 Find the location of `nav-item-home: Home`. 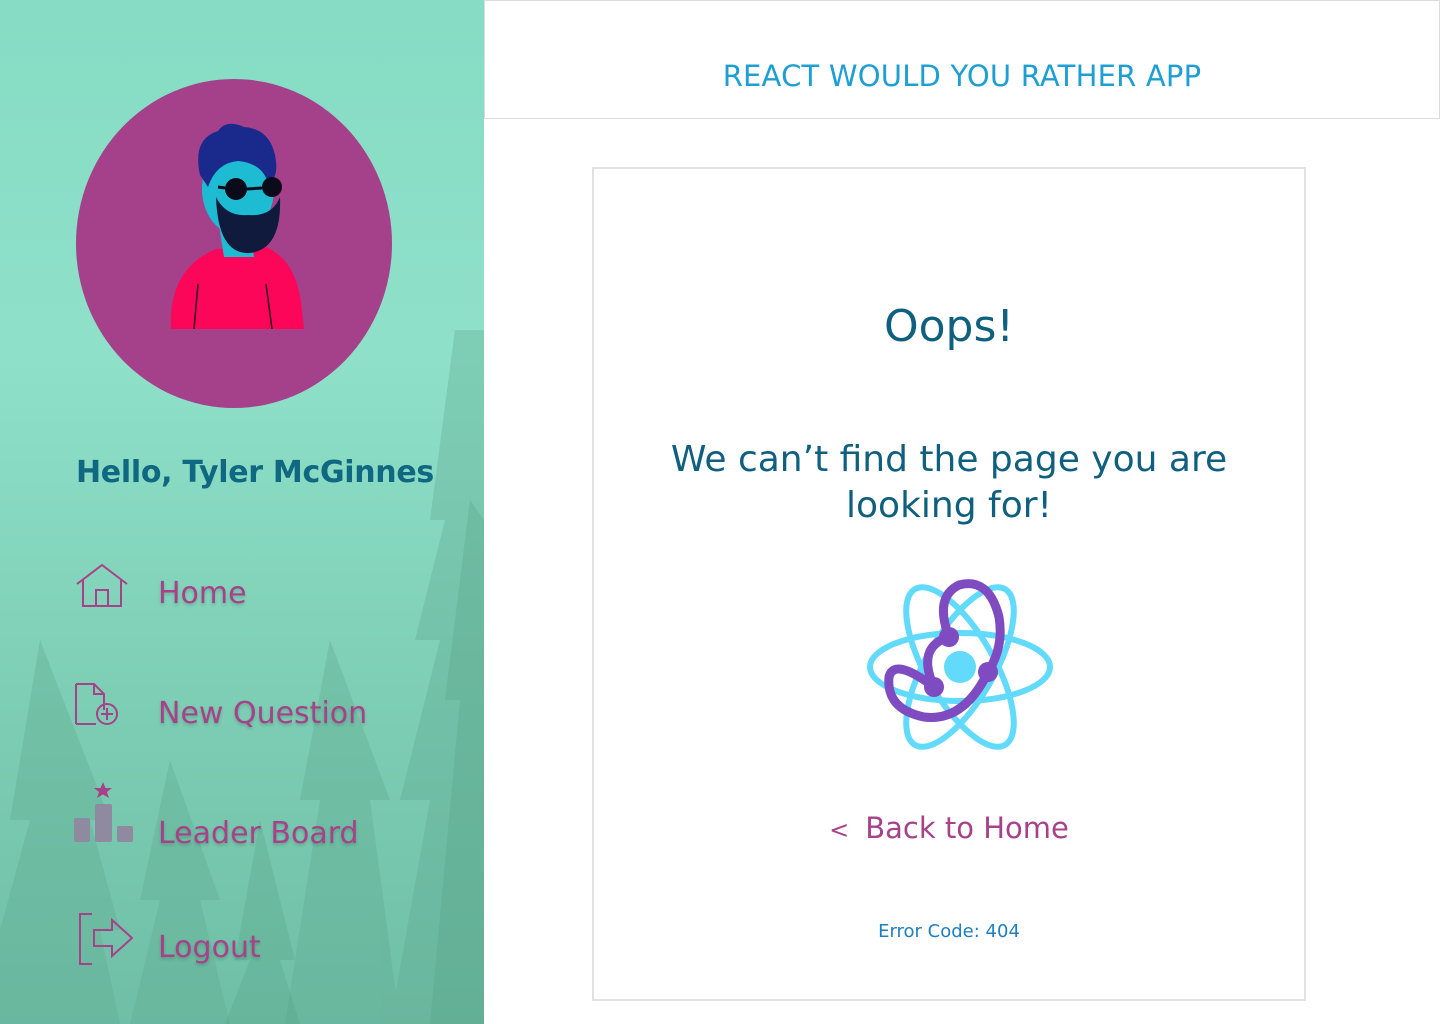

nav-item-home: Home is located at coordinates (264, 595).